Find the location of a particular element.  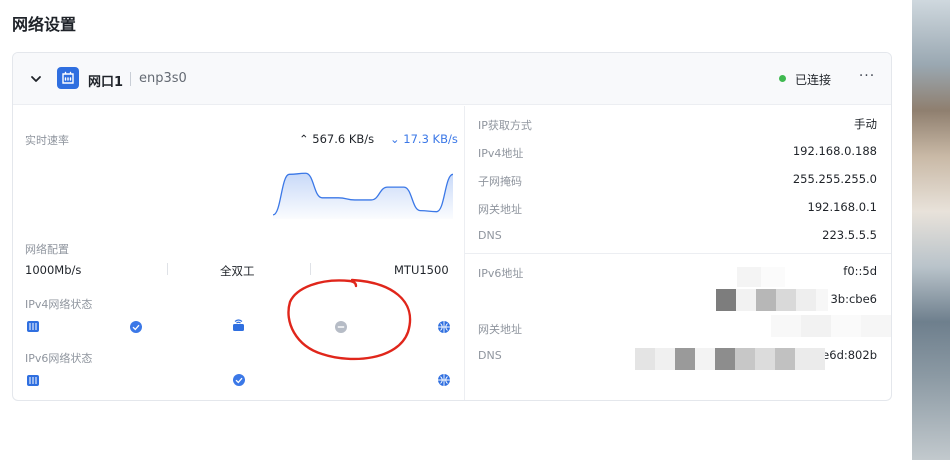

gateway-label: 网关地址 is located at coordinates (500, 209).